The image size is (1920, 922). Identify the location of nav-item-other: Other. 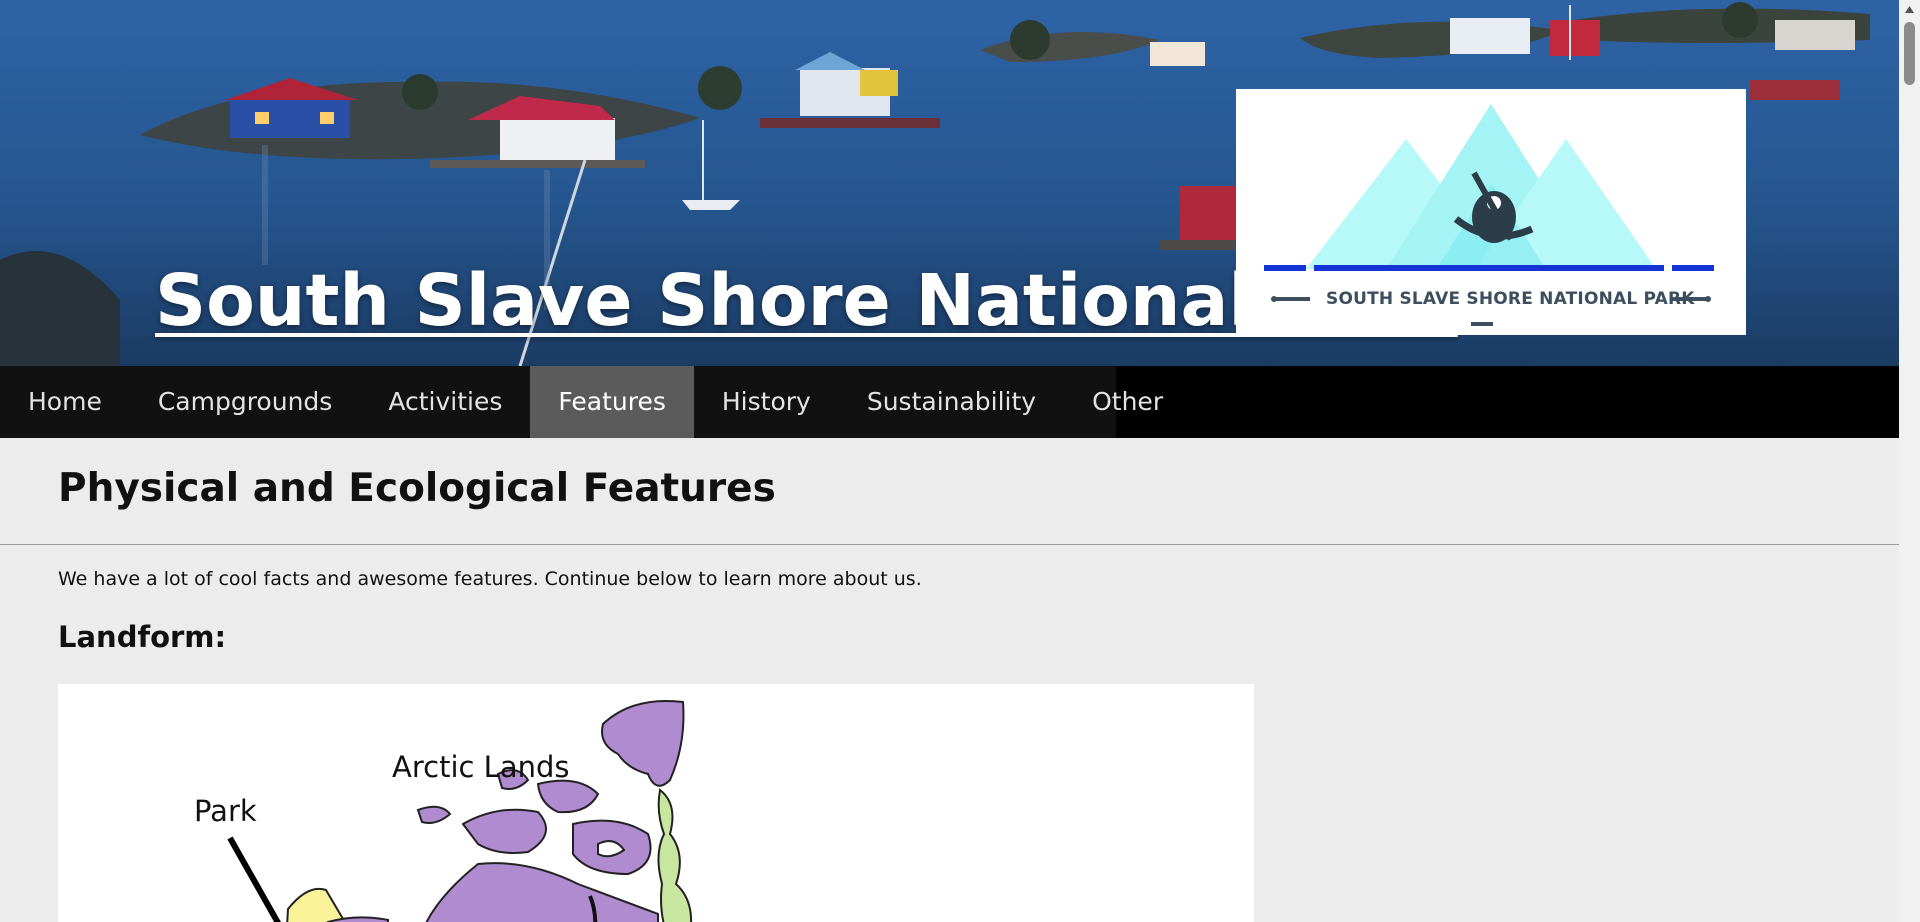
(1127, 402).